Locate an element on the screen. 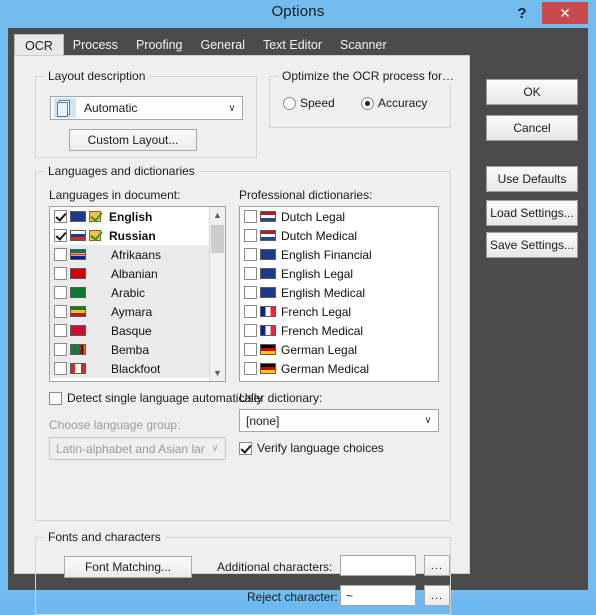 The width and height of the screenshot is (596, 615). list-item: German Medical is located at coordinates (339, 368).